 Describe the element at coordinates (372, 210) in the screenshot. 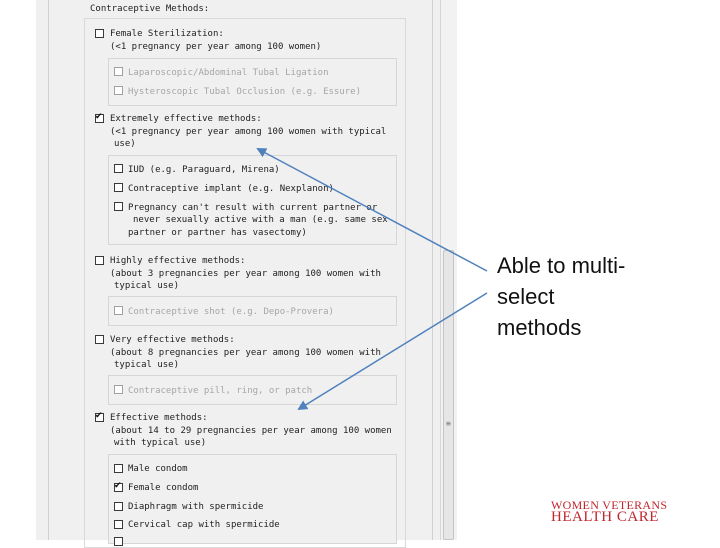

I see `arrow-to-extremely-effective` at that location.